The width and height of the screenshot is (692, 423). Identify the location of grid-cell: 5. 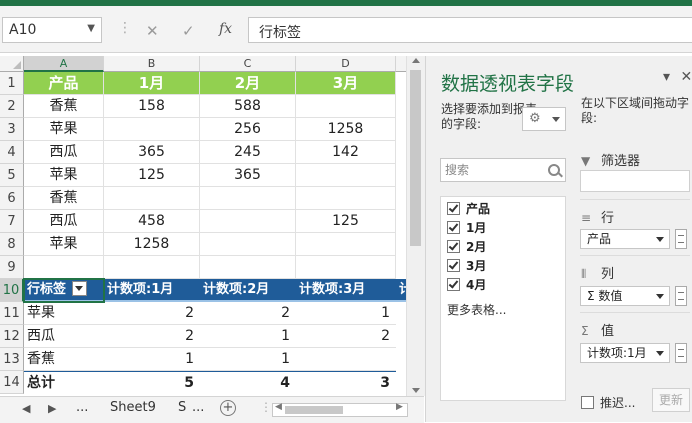
(152, 382).